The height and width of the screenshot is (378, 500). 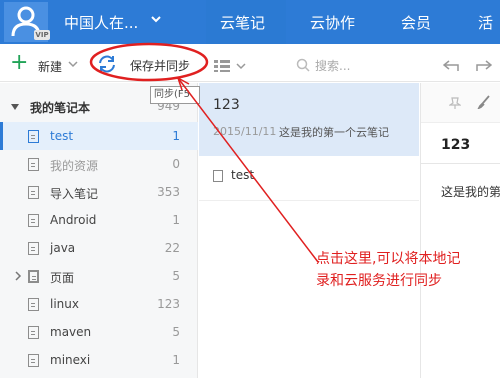 I want to click on chevron-right-icon, so click(x=18, y=276).